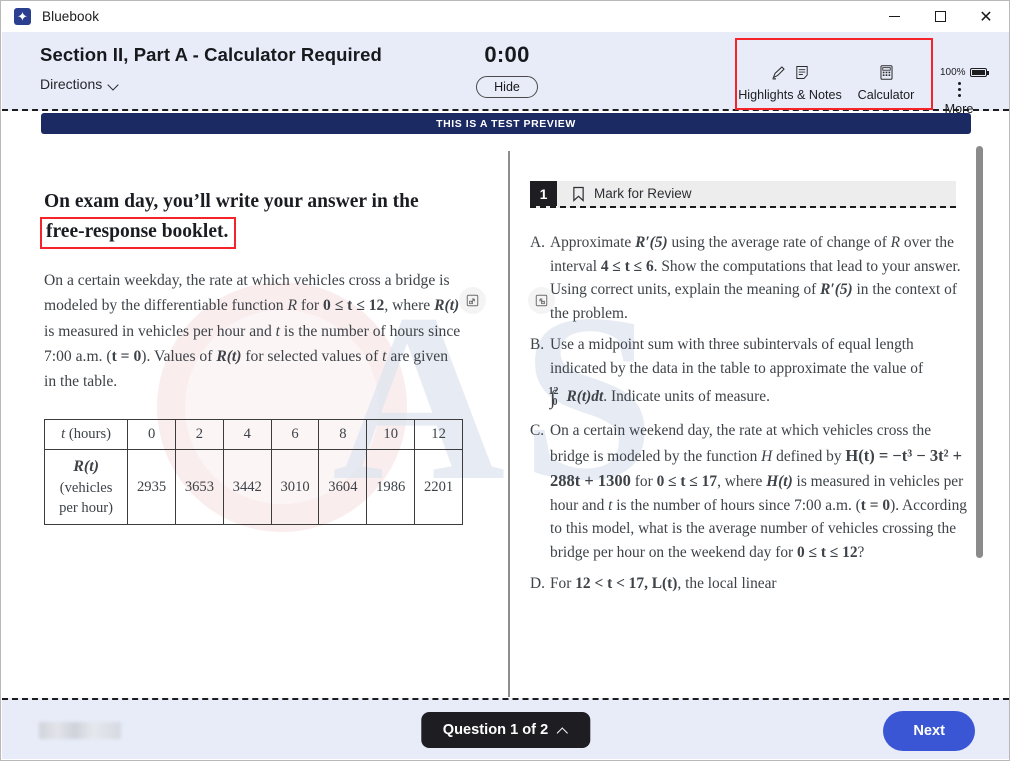 This screenshot has width=1010, height=761. I want to click on question-header: 1 Mark for Review, so click(743, 194).